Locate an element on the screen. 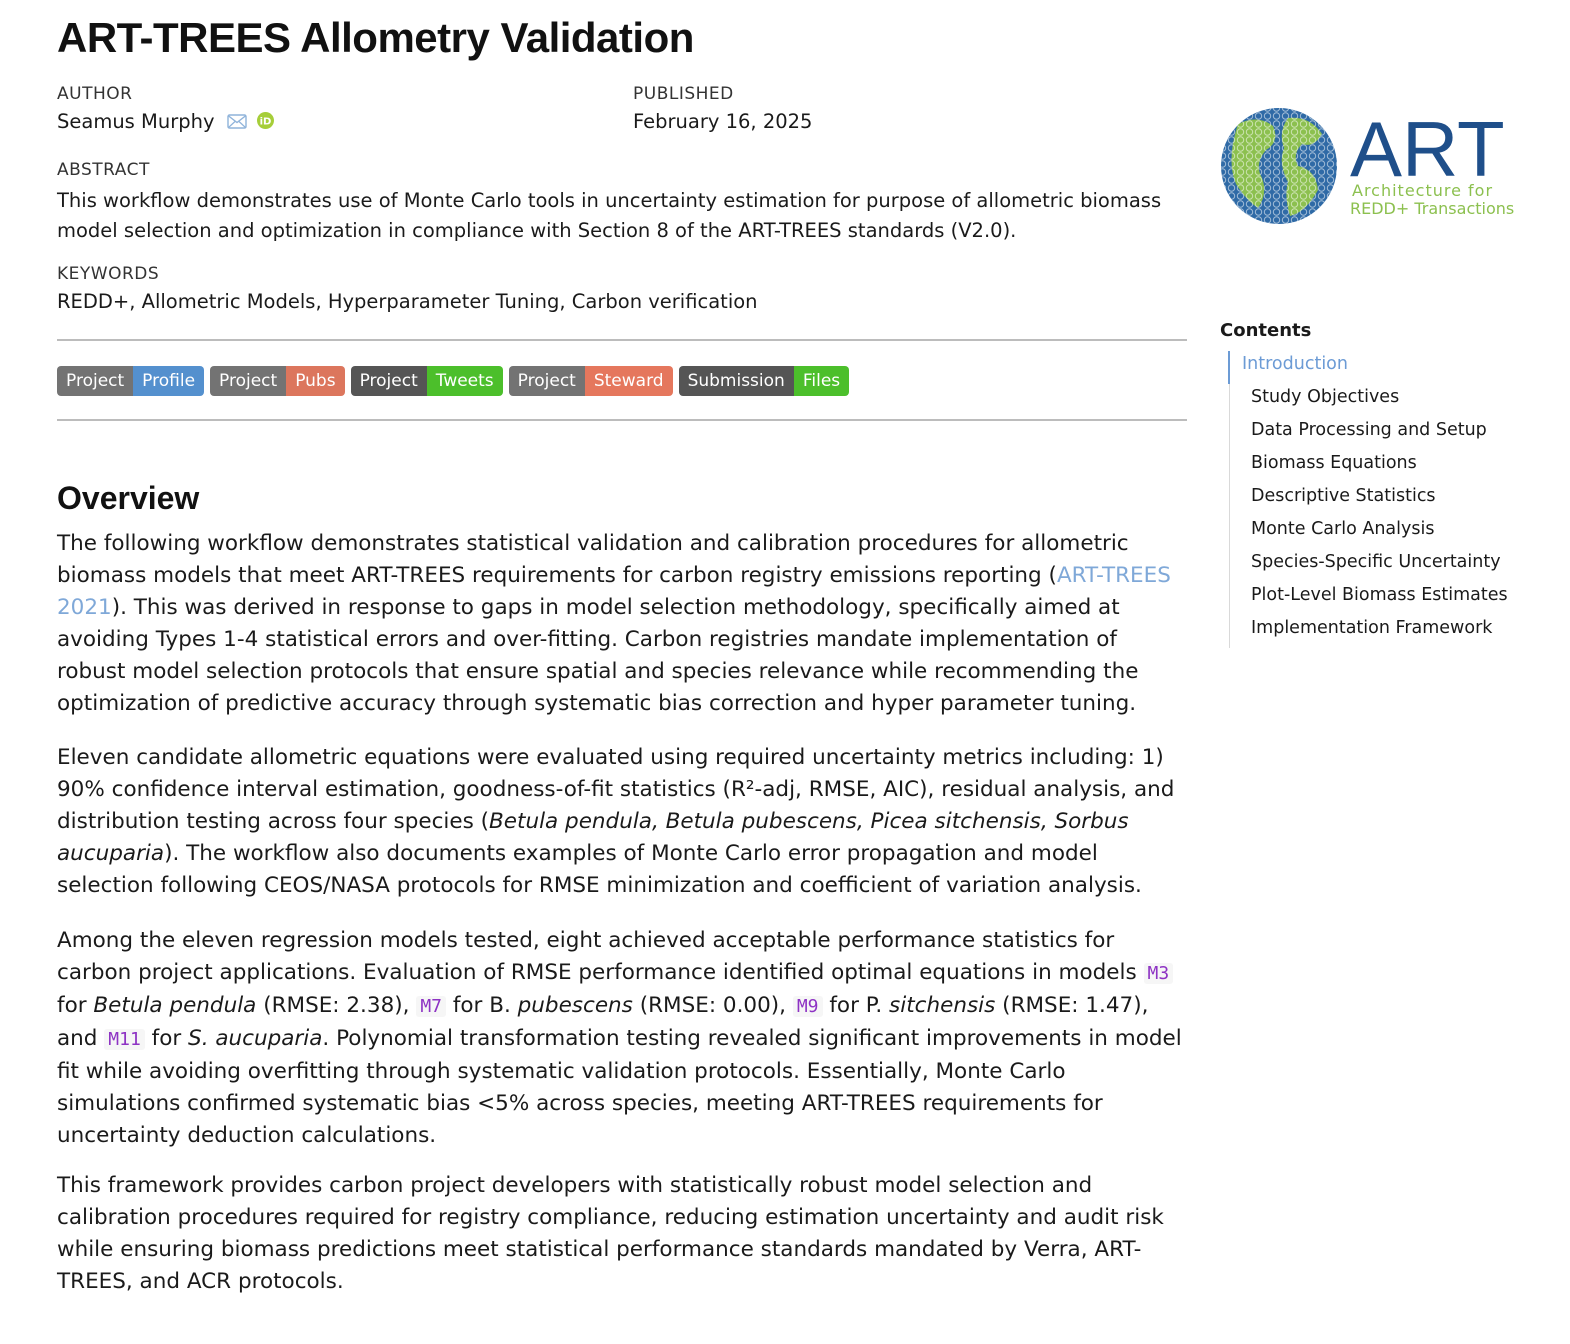 This screenshot has height=1344, width=1570. badge-project-pubs: Project Pubs is located at coordinates (277, 381).